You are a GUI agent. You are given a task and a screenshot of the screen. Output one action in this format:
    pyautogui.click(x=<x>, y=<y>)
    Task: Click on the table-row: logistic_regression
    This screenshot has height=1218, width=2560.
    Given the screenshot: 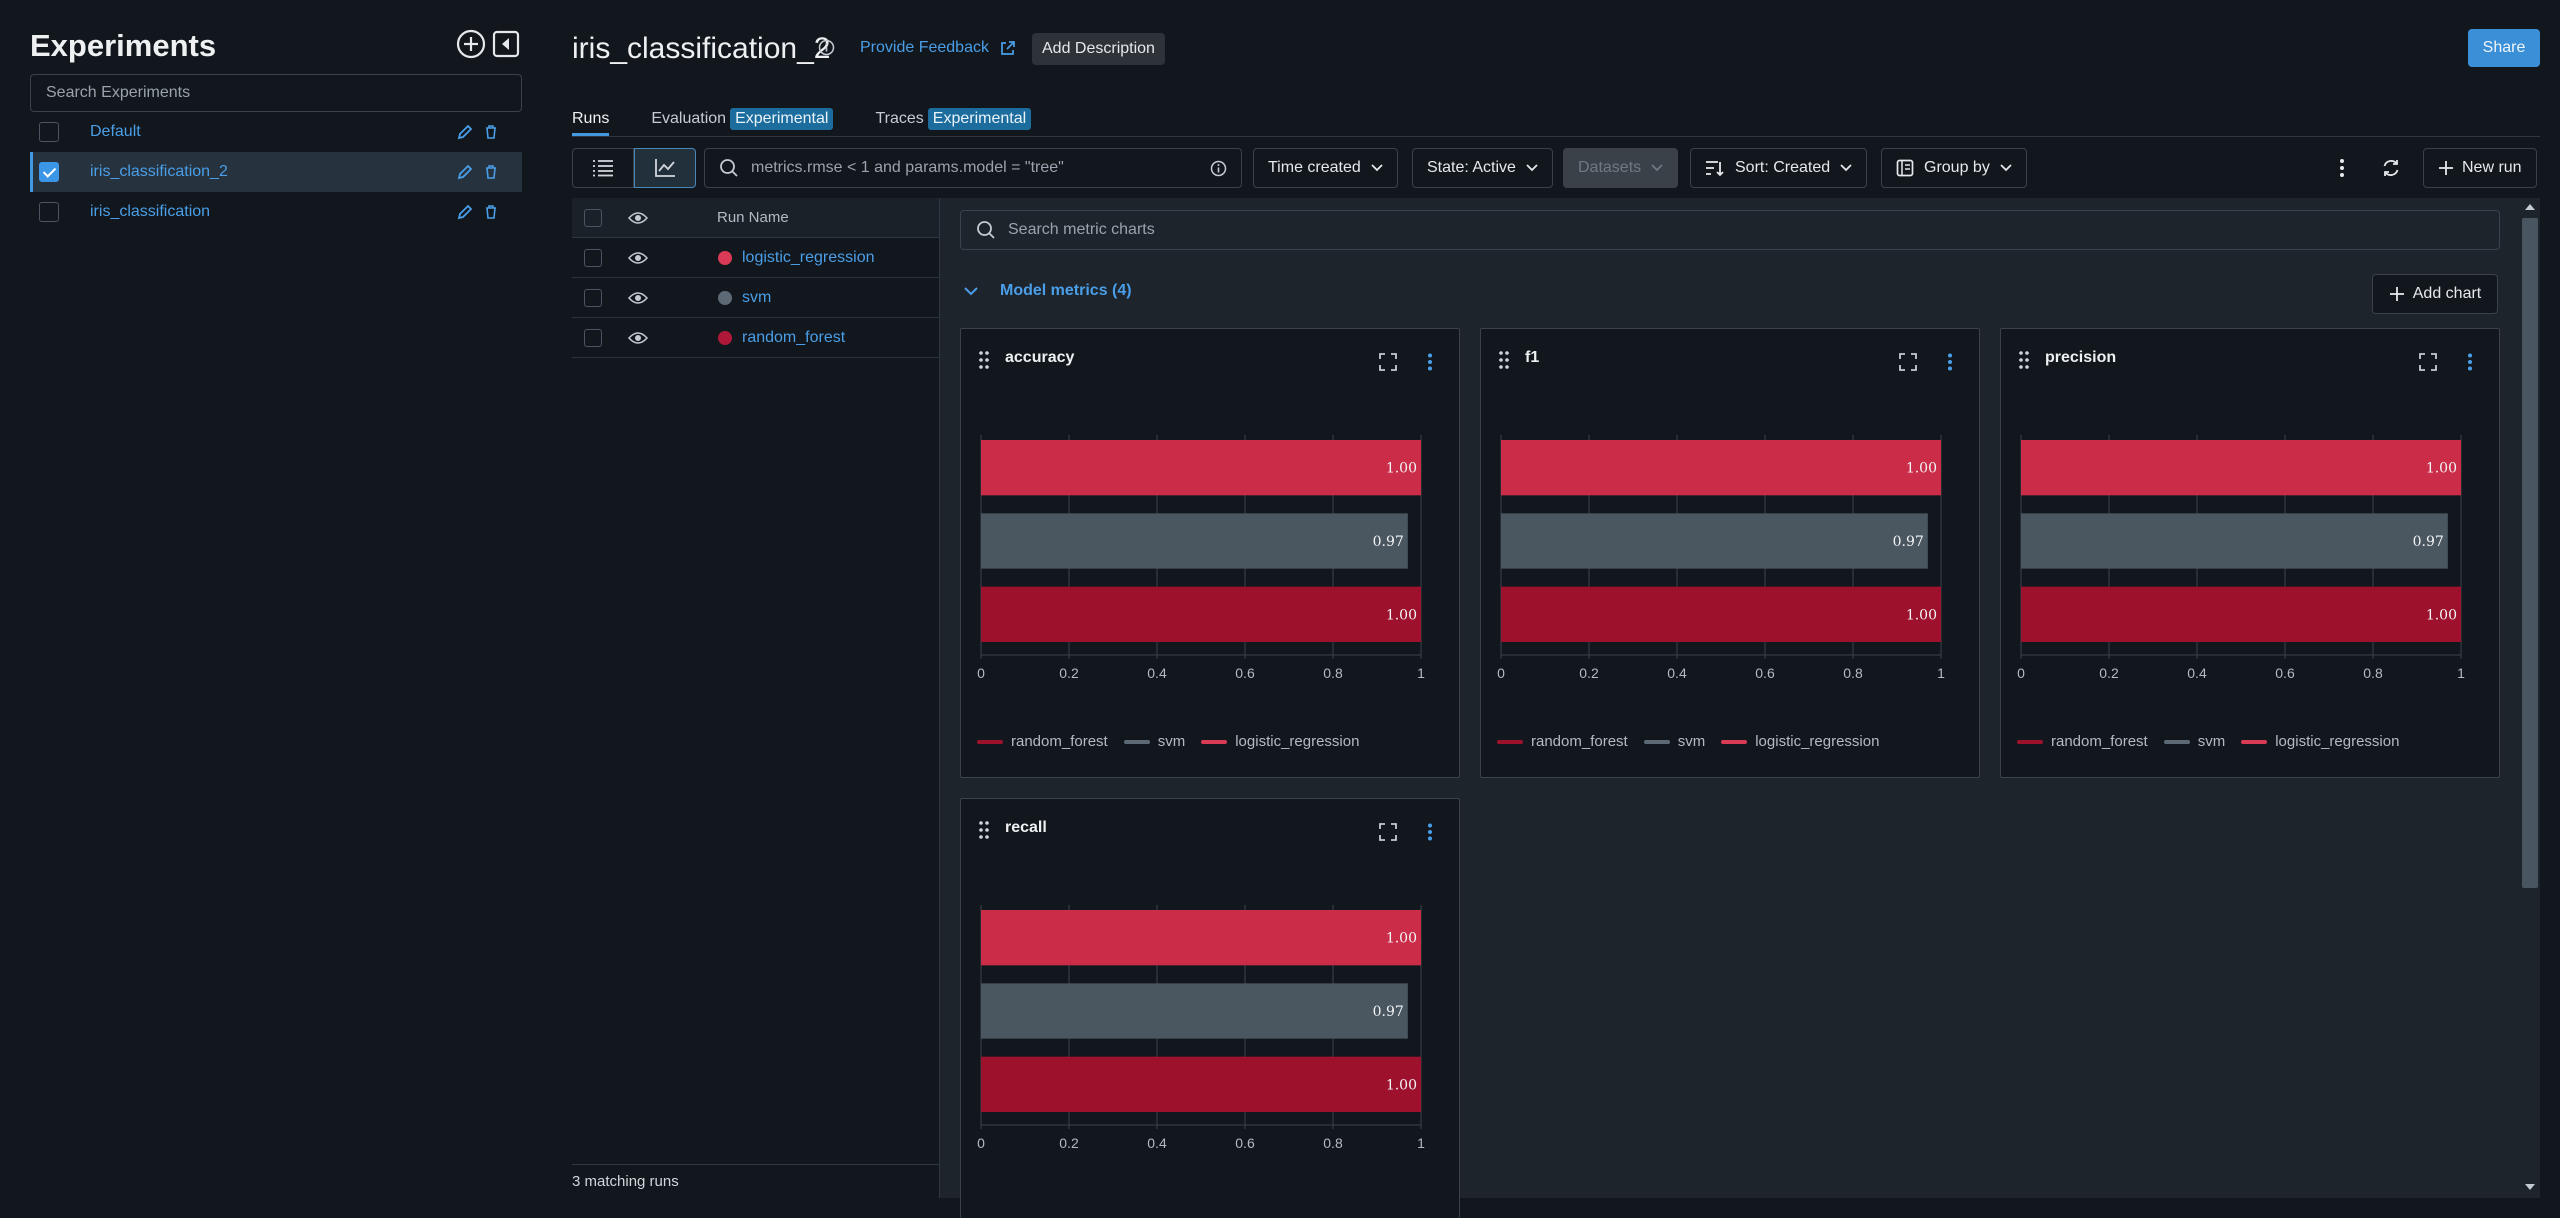 What is the action you would take?
    pyautogui.click(x=756, y=258)
    